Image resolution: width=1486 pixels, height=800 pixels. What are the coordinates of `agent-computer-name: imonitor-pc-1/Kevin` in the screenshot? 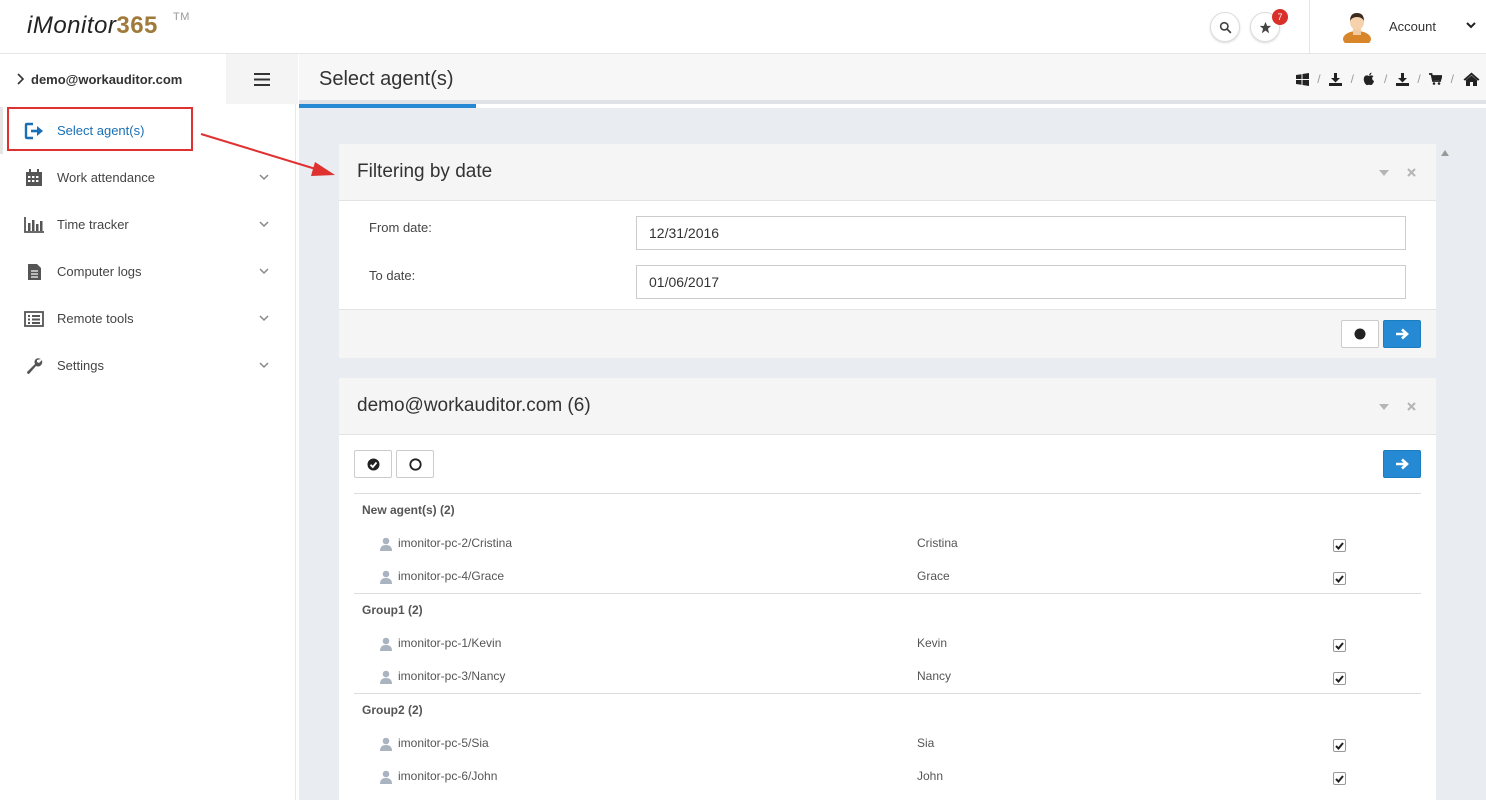 It's located at (450, 643).